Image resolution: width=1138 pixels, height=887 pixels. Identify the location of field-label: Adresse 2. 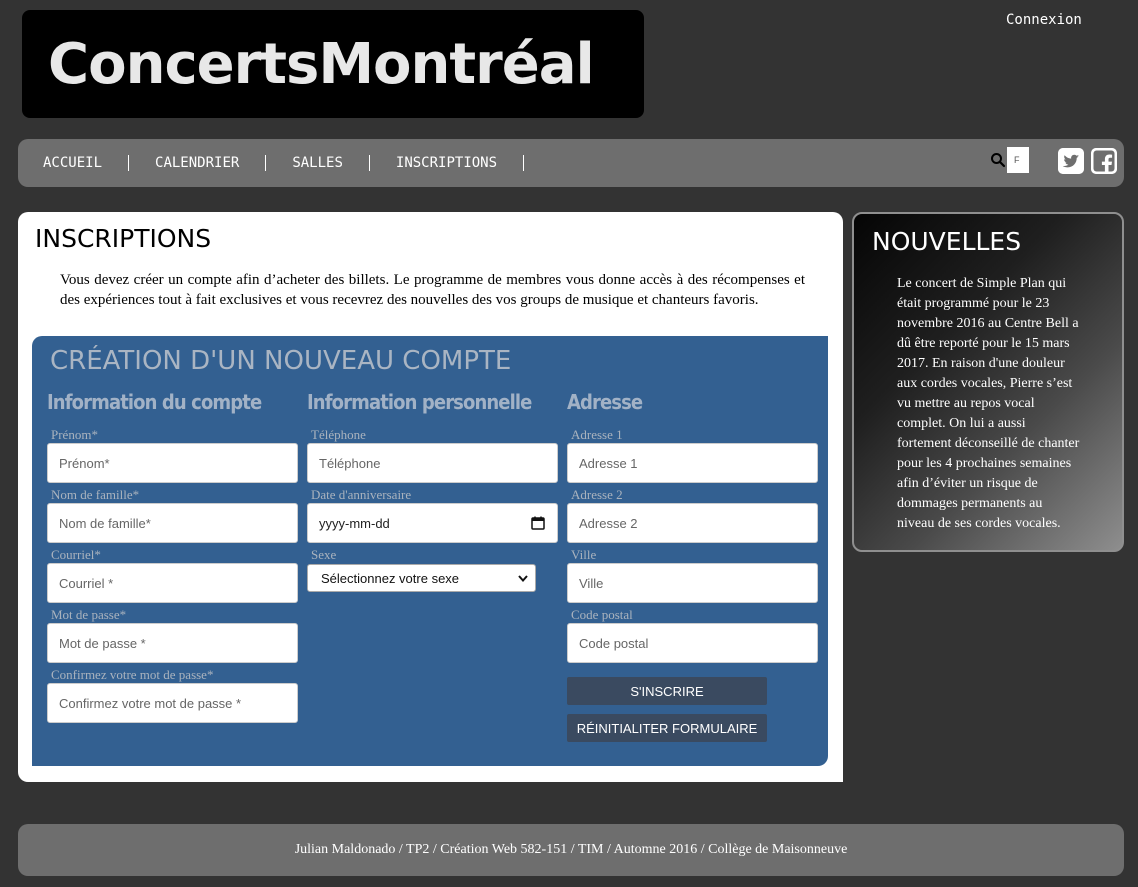
(597, 494).